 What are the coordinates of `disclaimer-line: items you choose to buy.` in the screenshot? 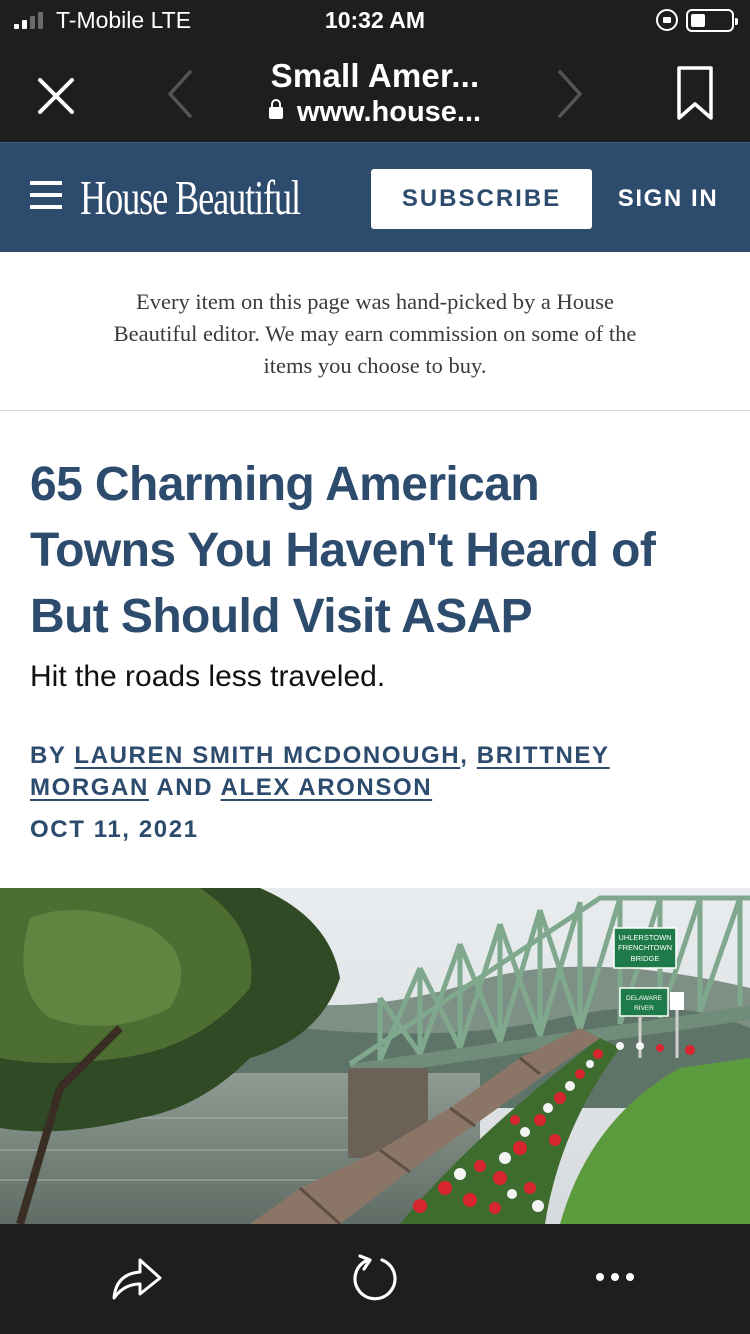 It's located at (375, 365).